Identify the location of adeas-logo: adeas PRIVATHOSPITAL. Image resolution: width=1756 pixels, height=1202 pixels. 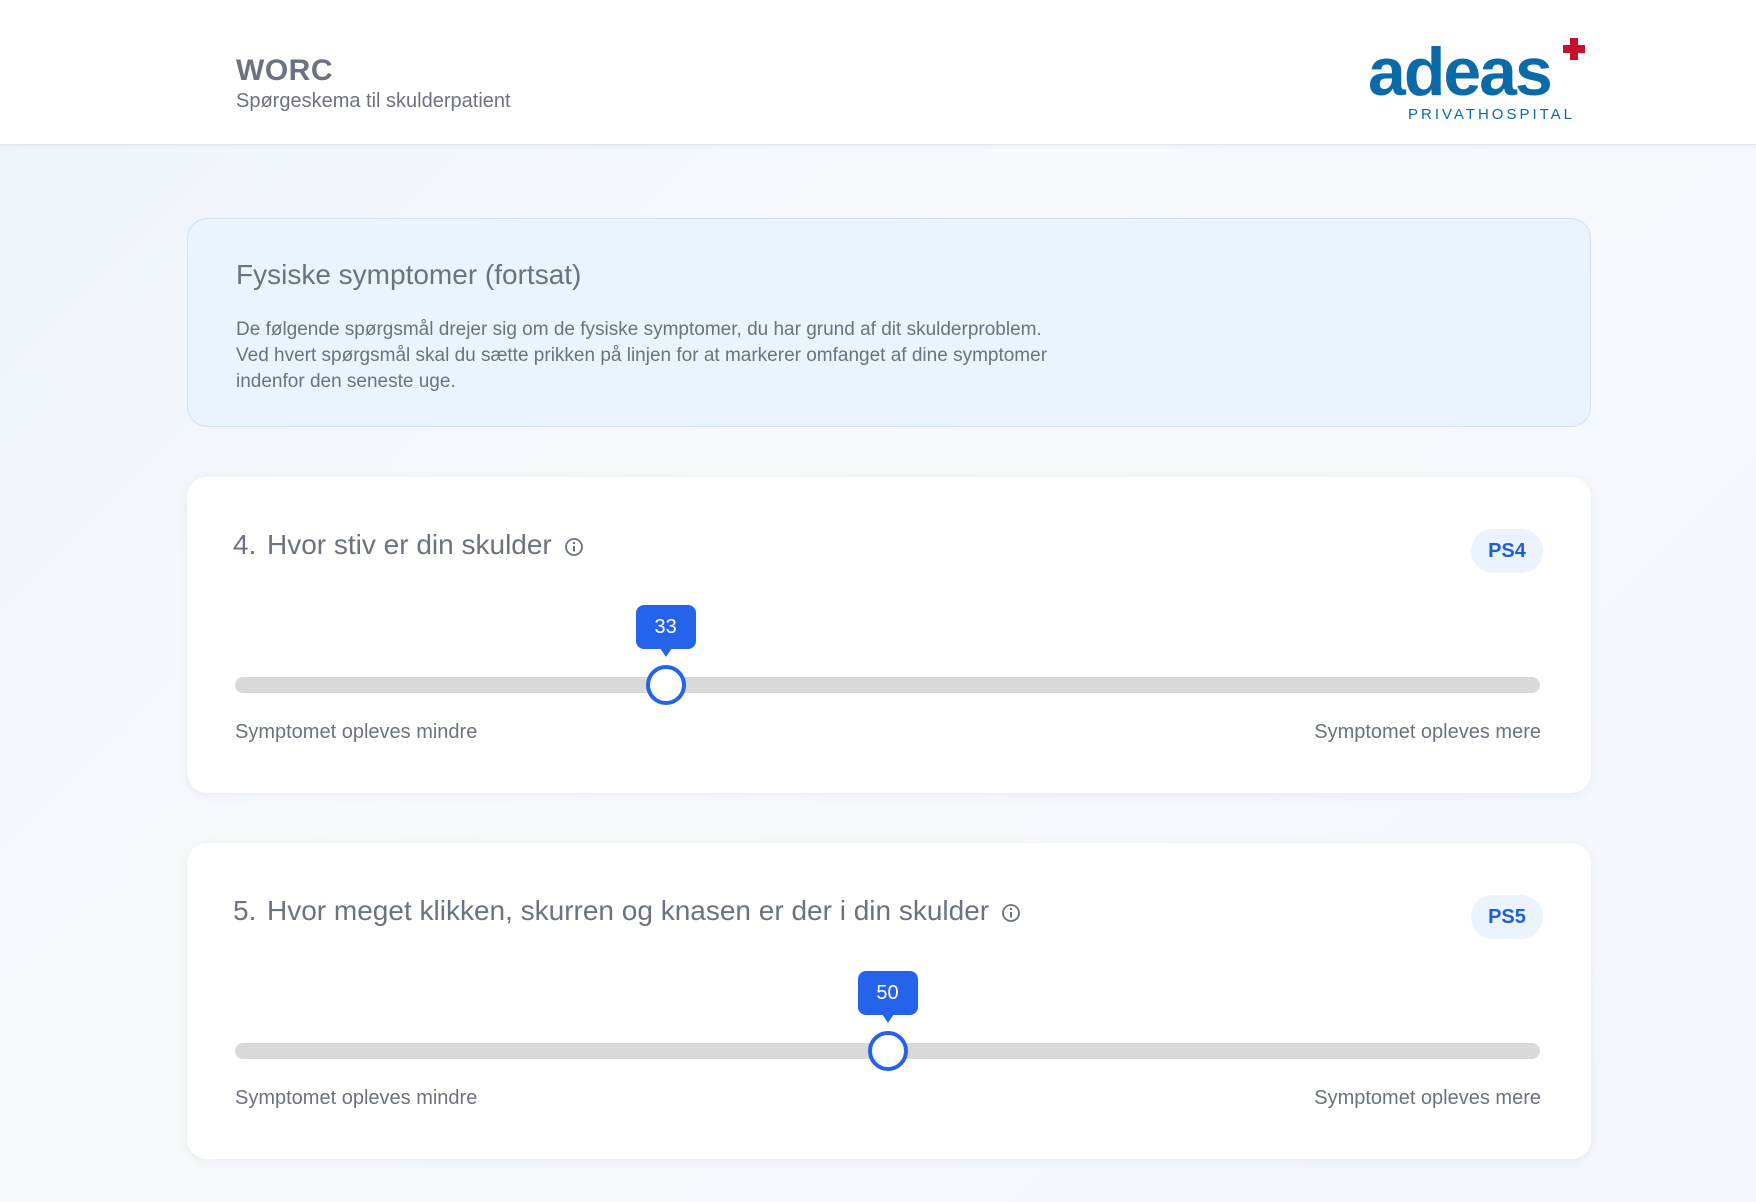
(1478, 80).